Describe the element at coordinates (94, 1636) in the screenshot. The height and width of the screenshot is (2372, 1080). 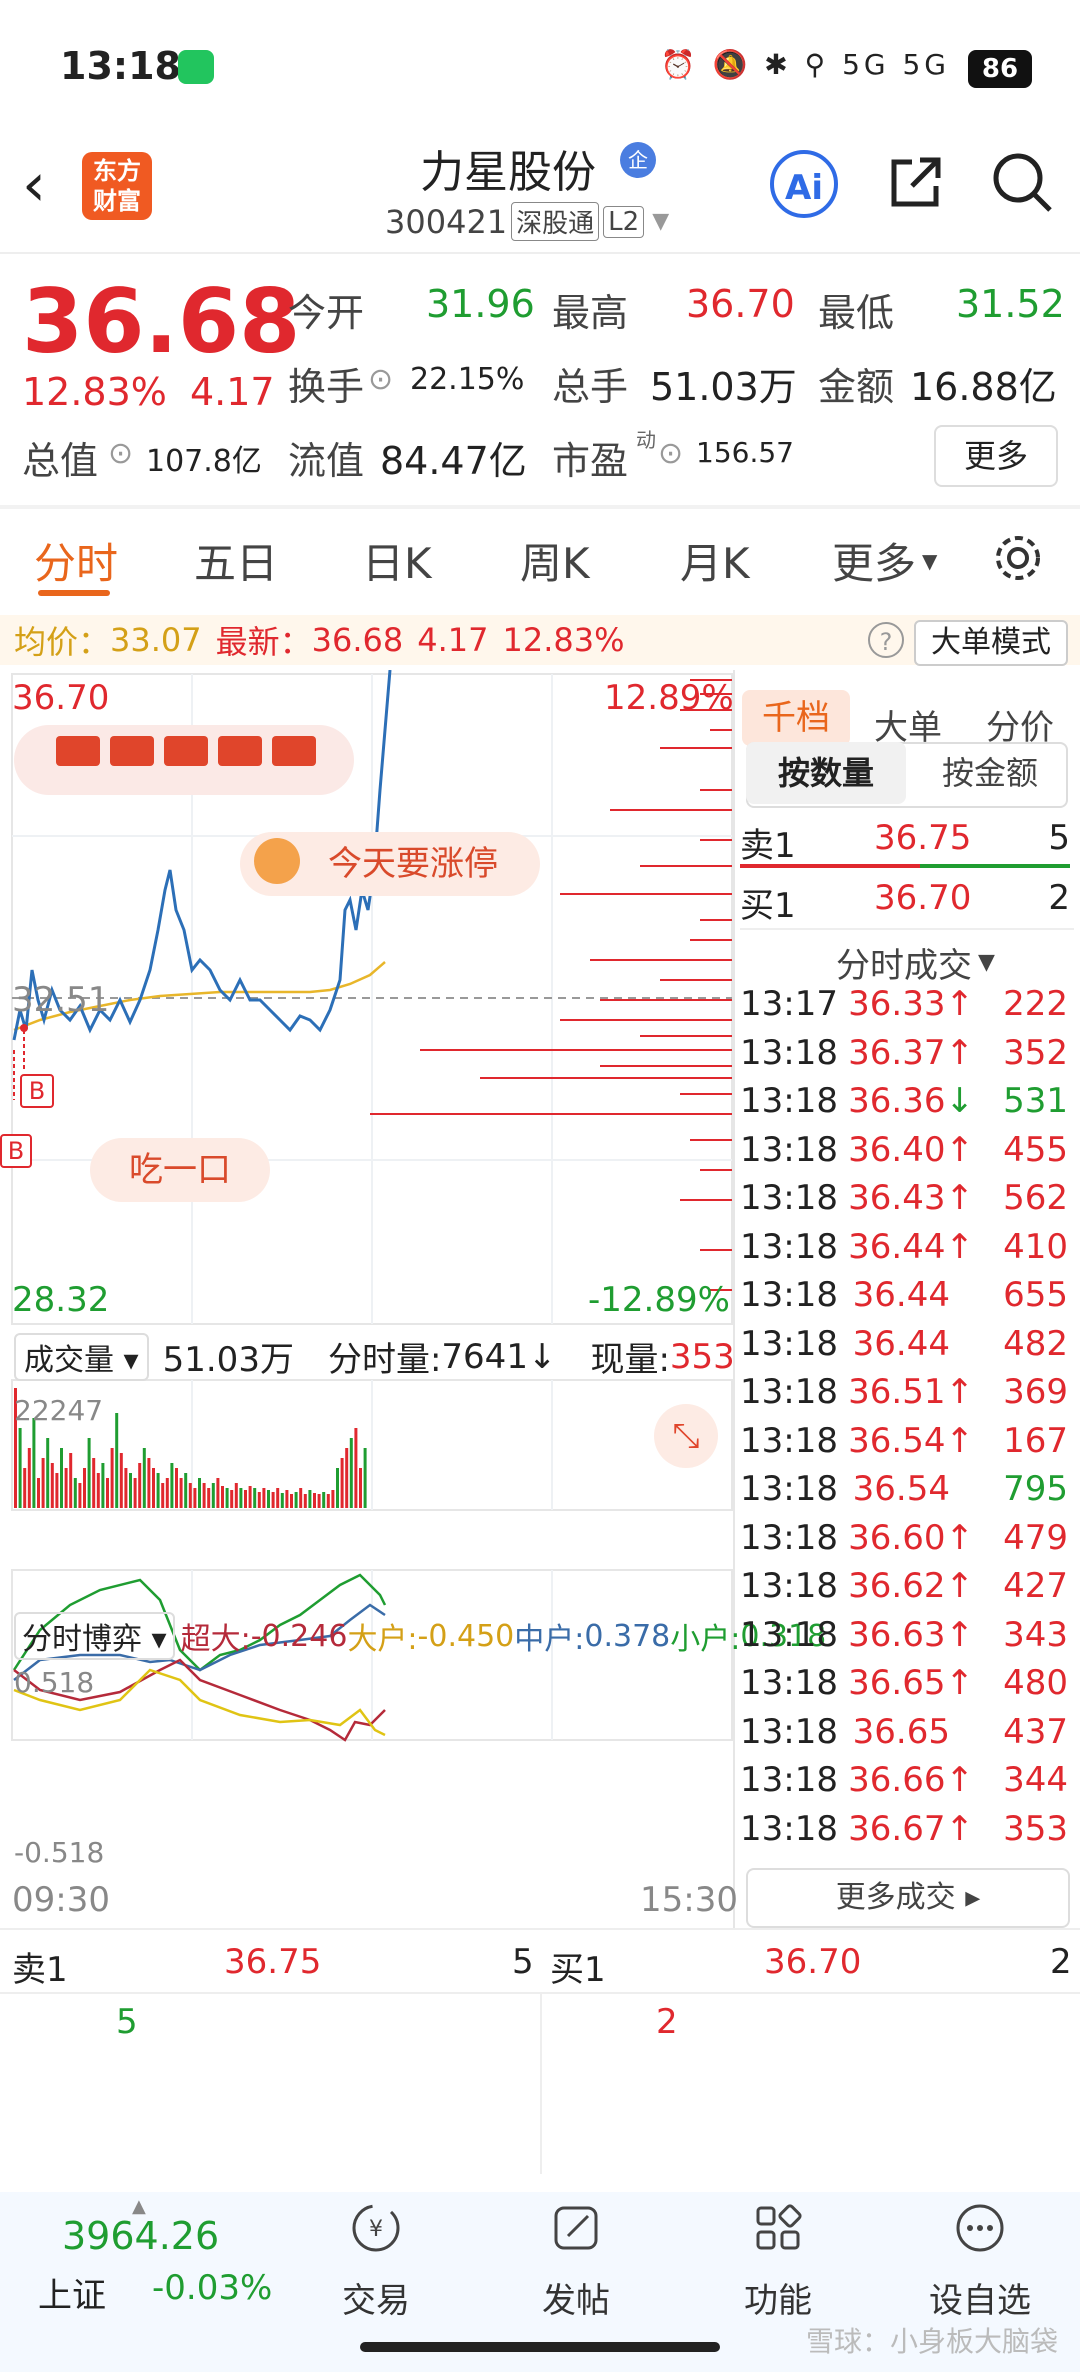
I see `game-indicator-select: 分时博弈 ▾` at that location.